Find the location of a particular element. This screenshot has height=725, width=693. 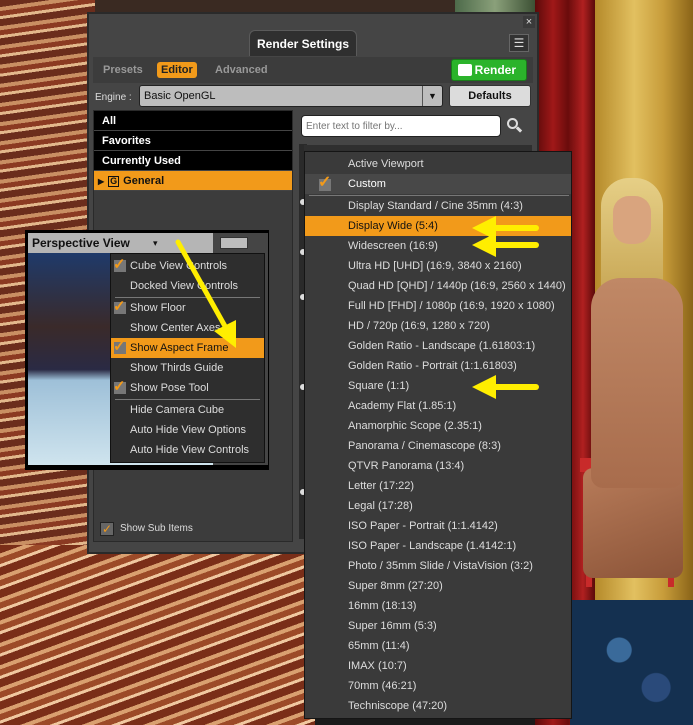

menu-item-auto-hide-view-options: Auto Hide View Options is located at coordinates (187, 430).